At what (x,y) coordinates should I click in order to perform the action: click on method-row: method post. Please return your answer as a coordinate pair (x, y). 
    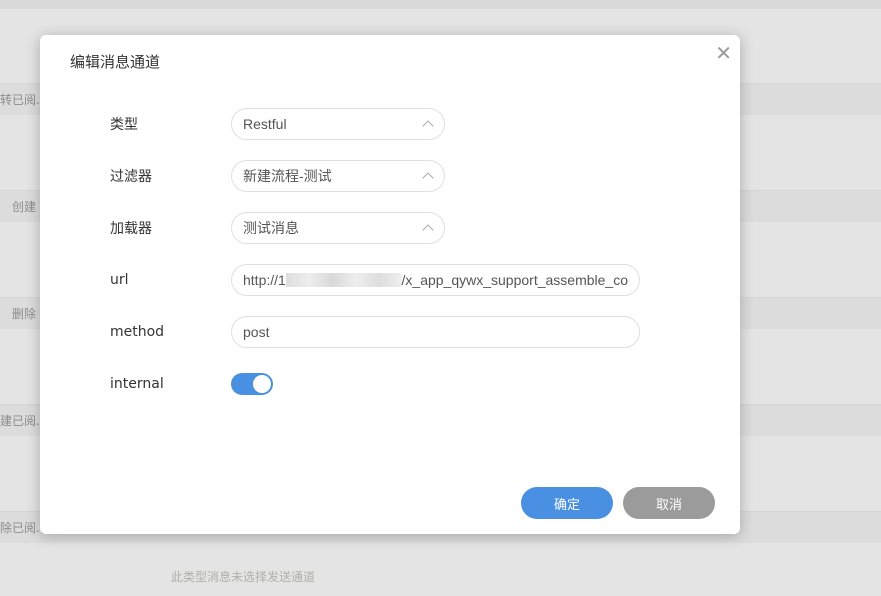
    Looking at the image, I should click on (375, 332).